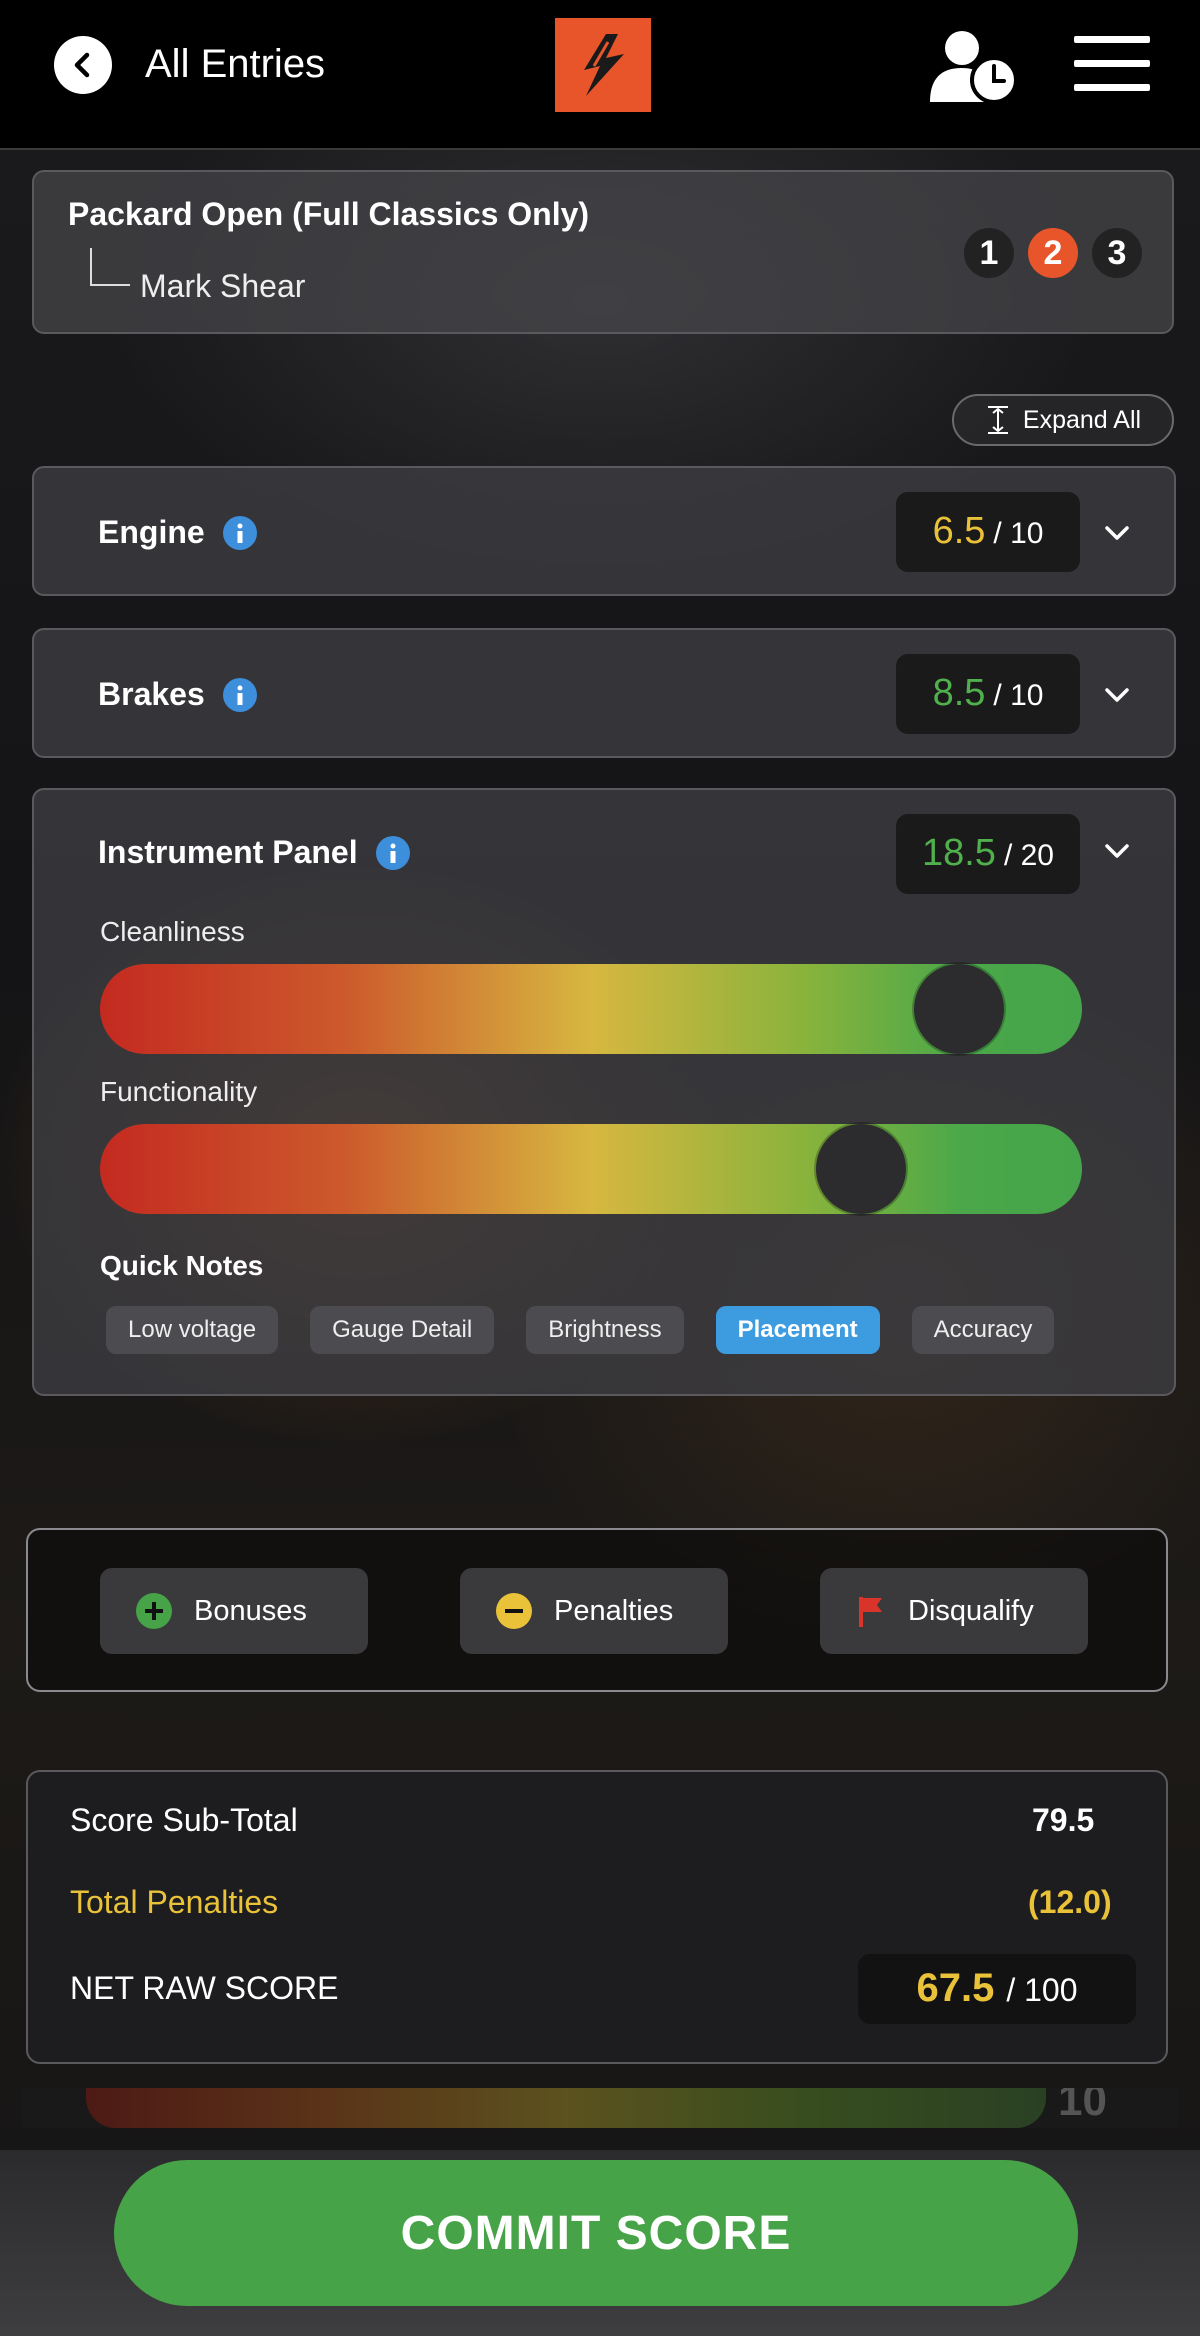  What do you see at coordinates (605, 1330) in the screenshot?
I see `chip-brightness: Brightness` at bounding box center [605, 1330].